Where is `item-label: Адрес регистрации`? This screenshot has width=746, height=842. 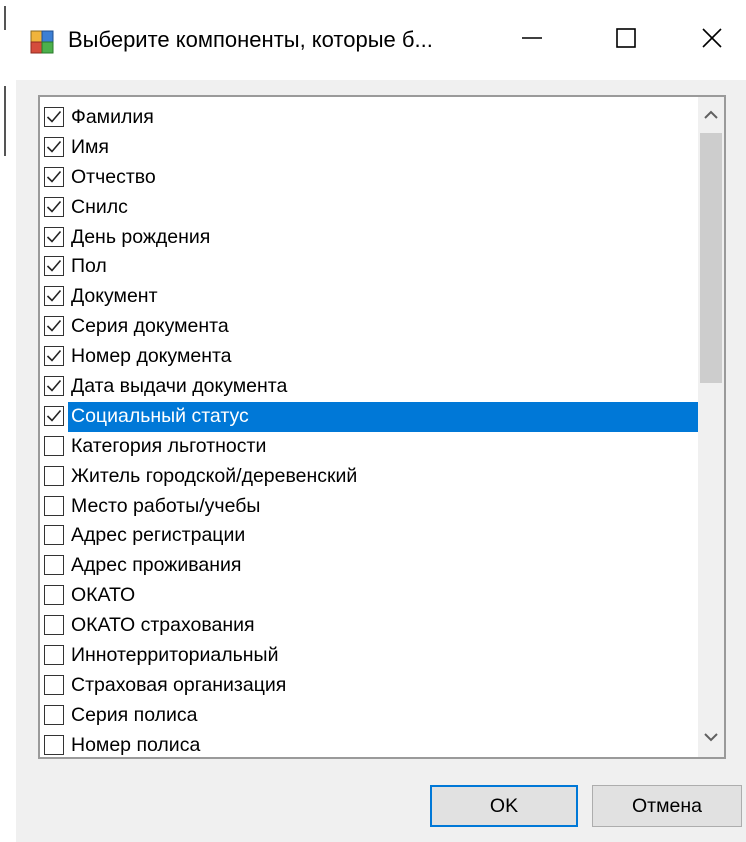 item-label: Адрес регистрации is located at coordinates (158, 535).